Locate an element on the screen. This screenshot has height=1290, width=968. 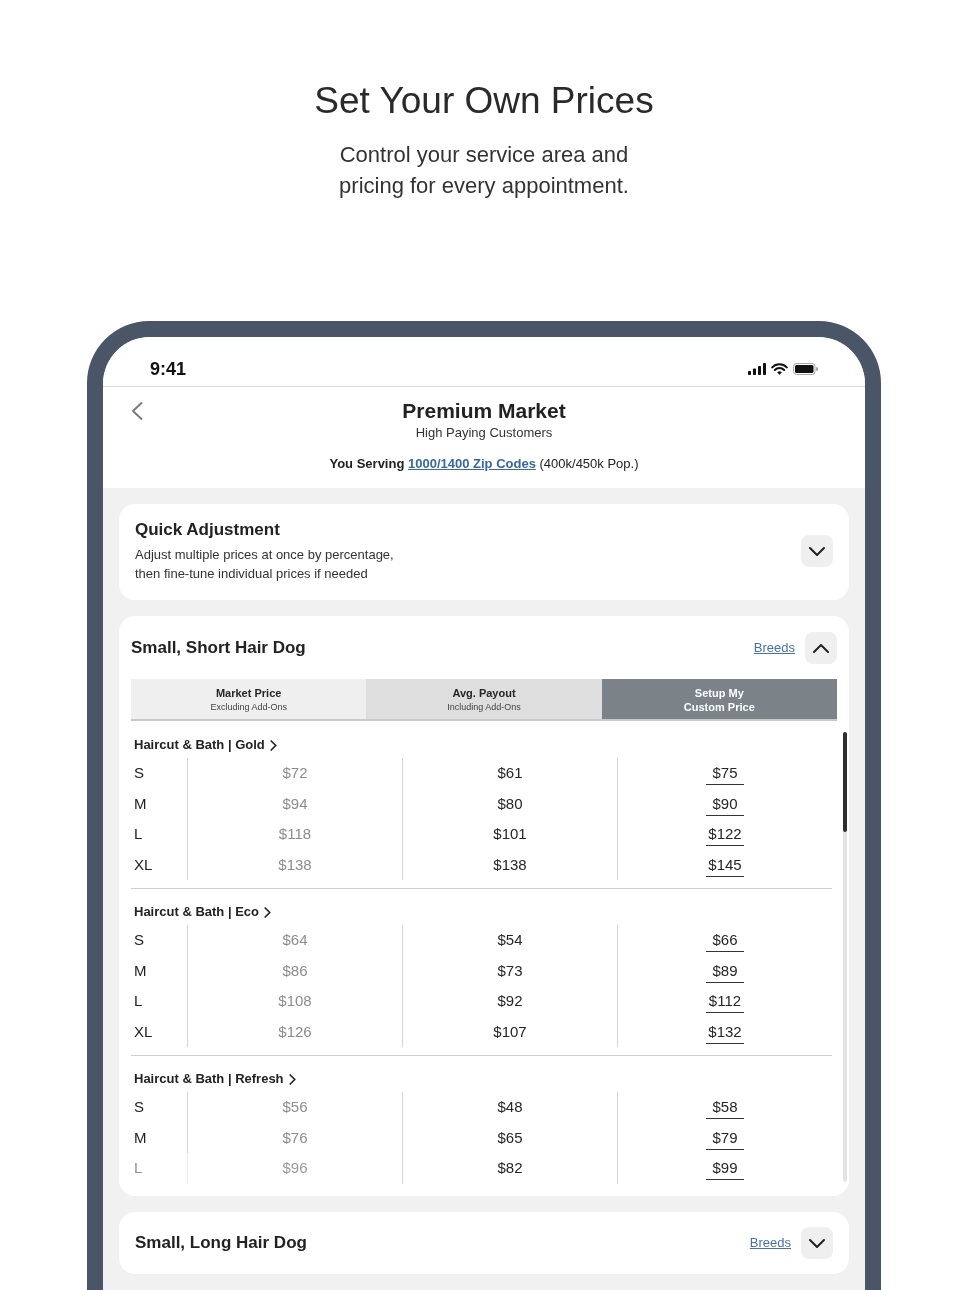
card-description: Adjust multiple prices at once by percentage, then fine-tune individual prices if needed is located at coordinates (265, 564).